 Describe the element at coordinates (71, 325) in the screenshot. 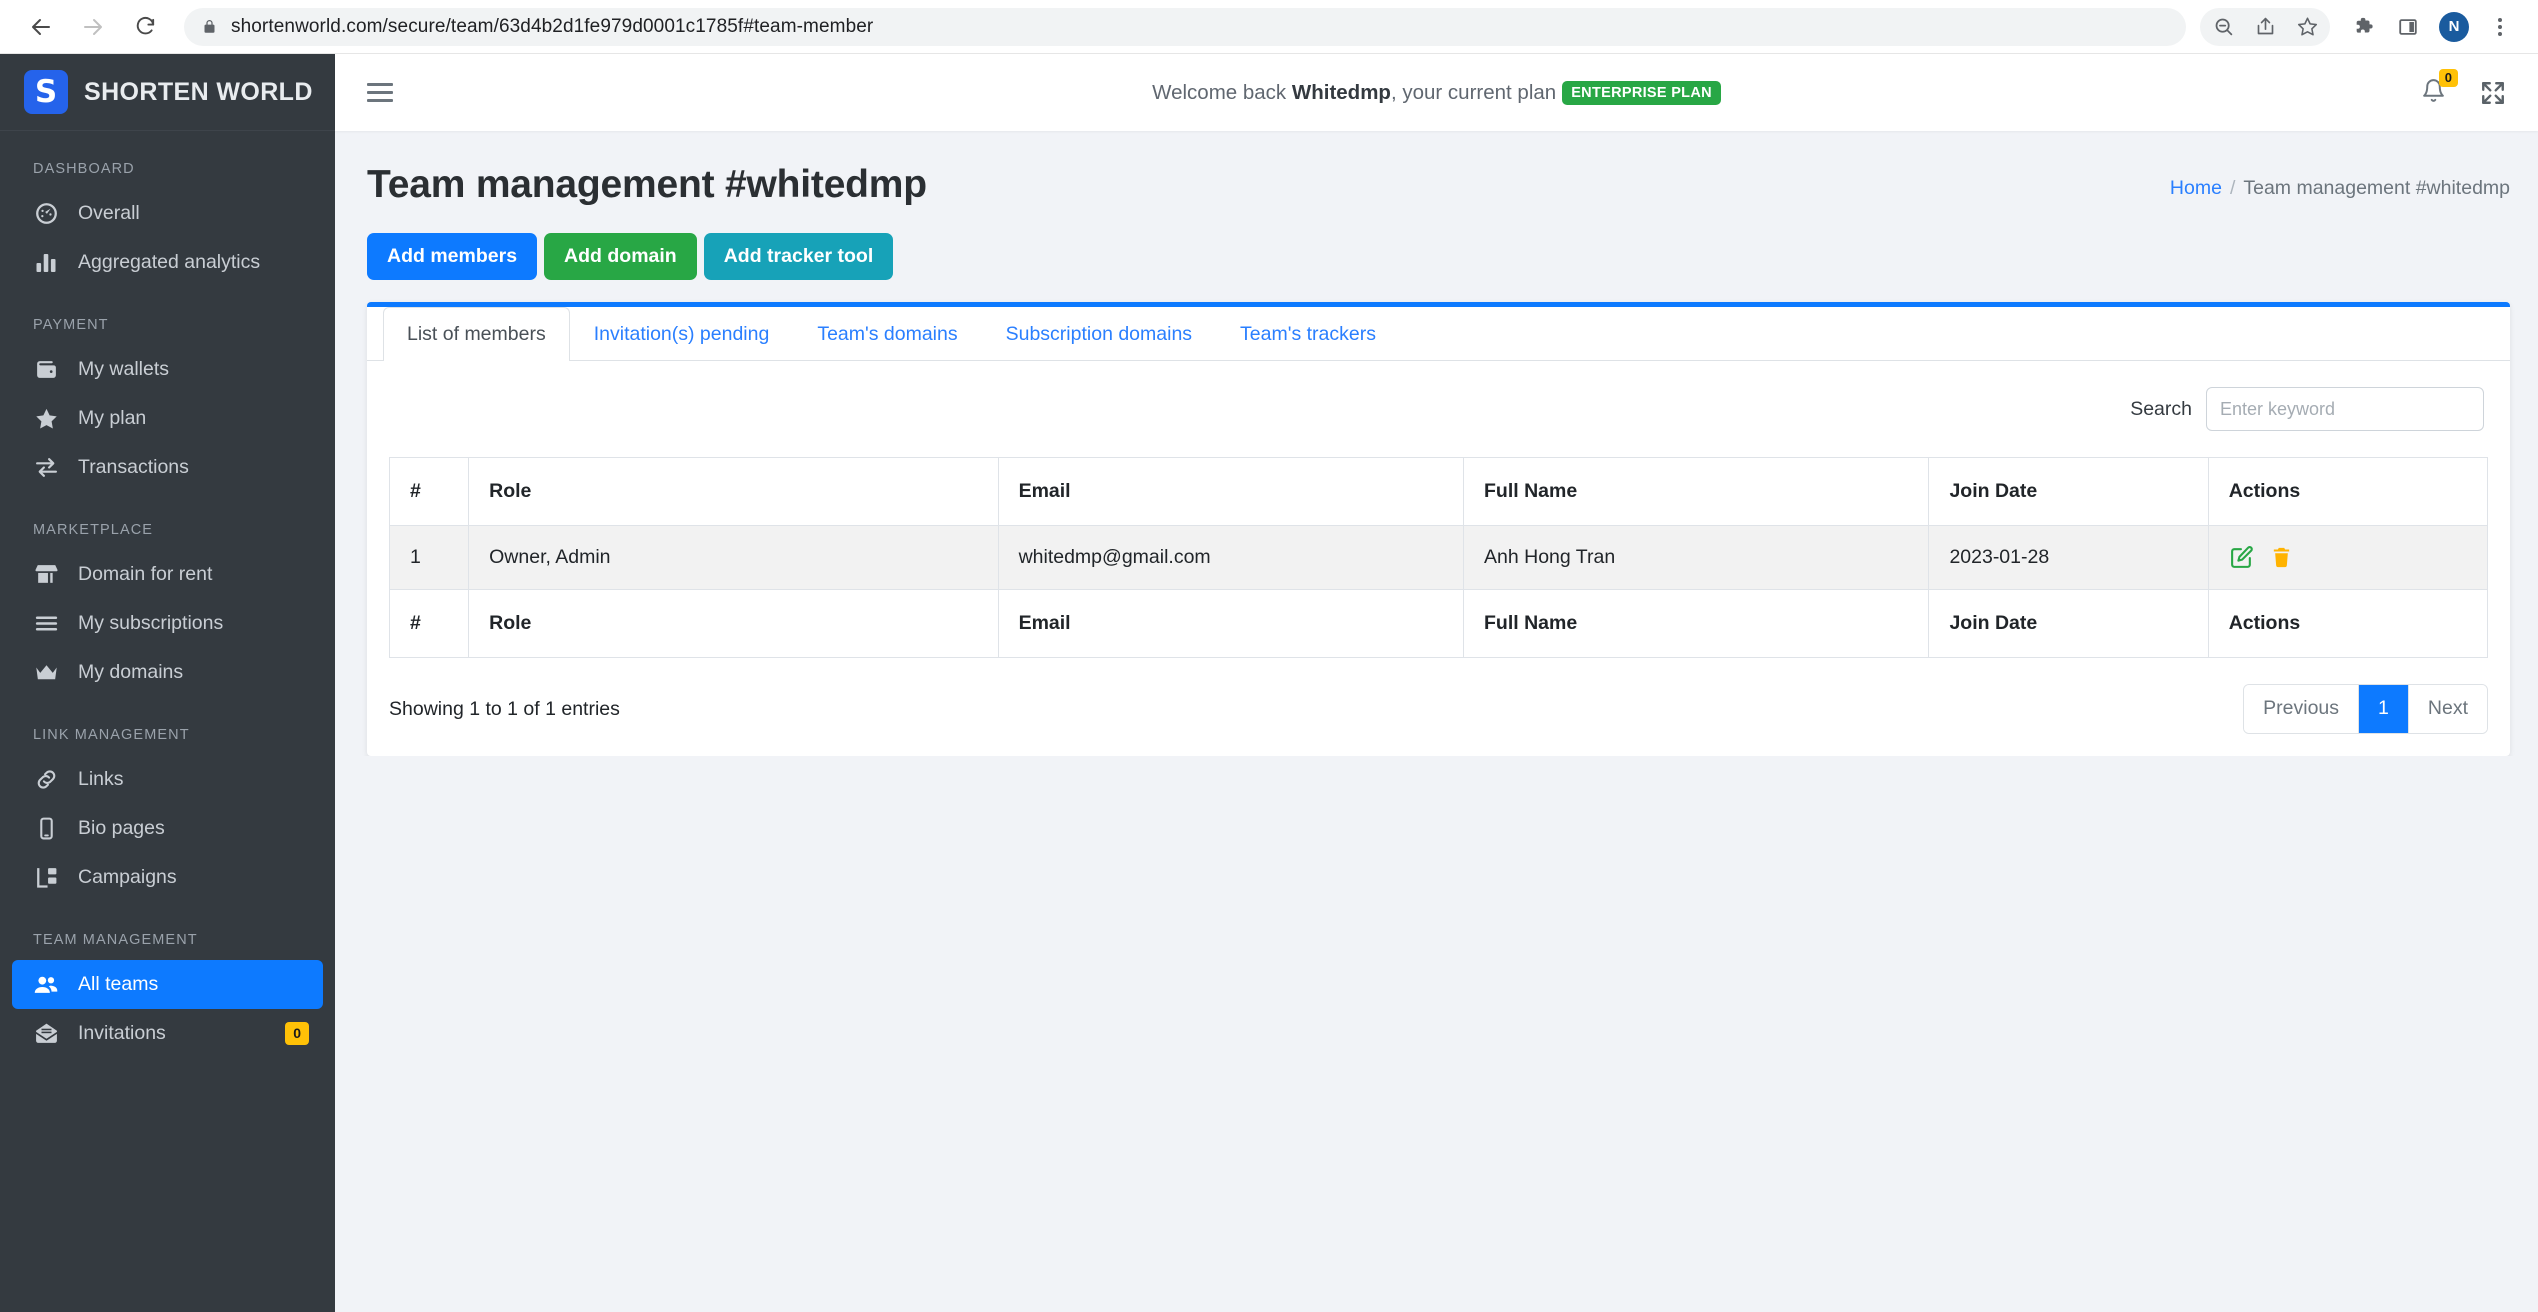

I see `sidebar-section-title: PAYMENT` at that location.